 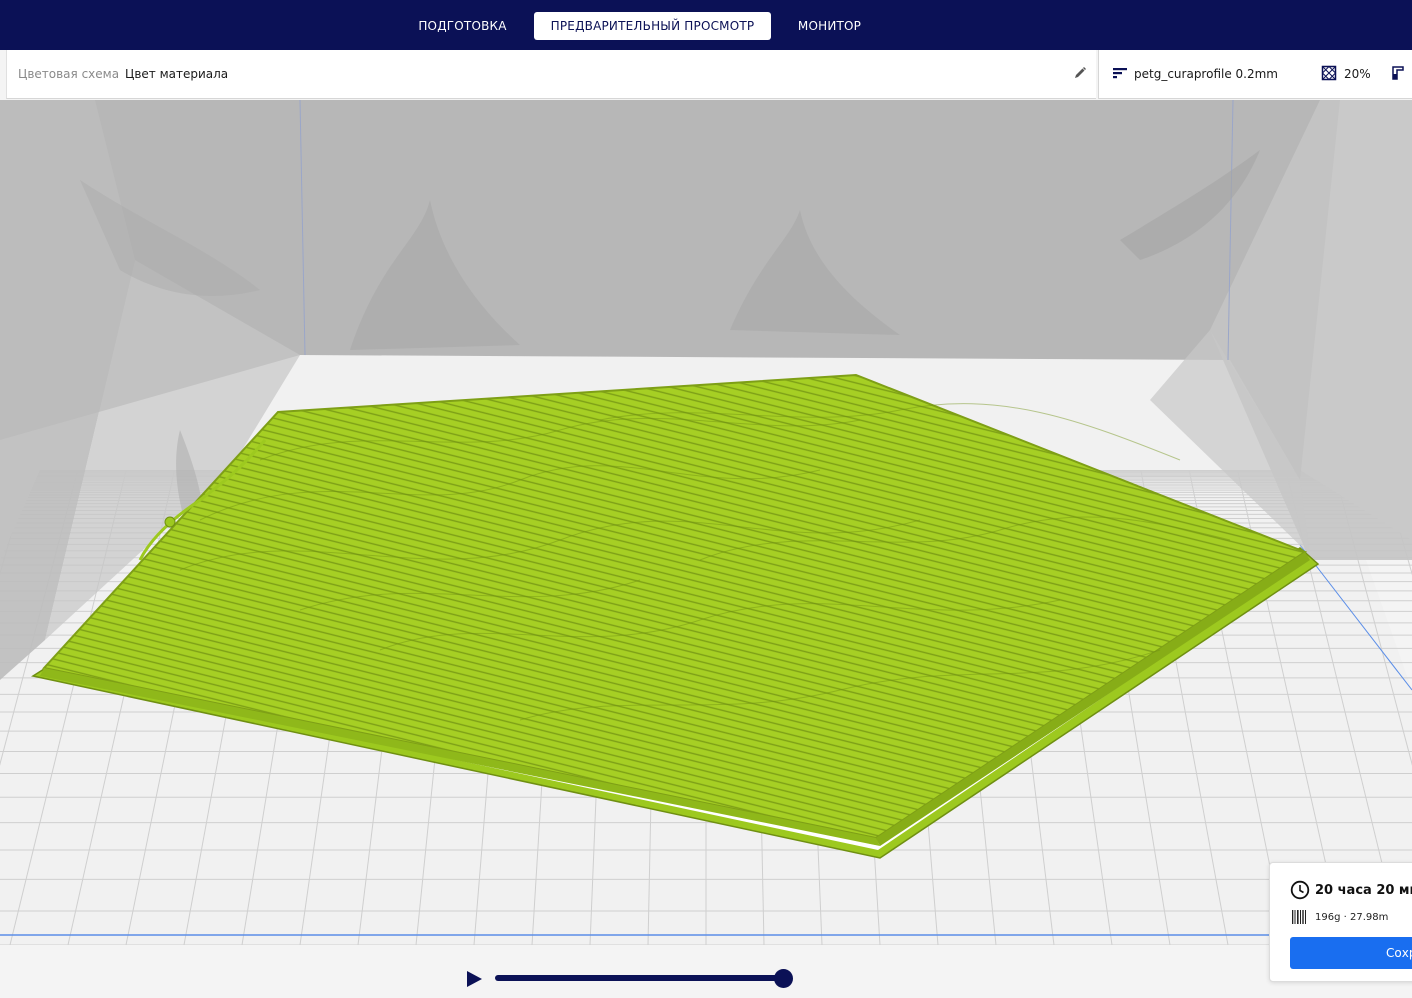 I want to click on tab-prepare: ПОДГОТОВКА, so click(x=462, y=26).